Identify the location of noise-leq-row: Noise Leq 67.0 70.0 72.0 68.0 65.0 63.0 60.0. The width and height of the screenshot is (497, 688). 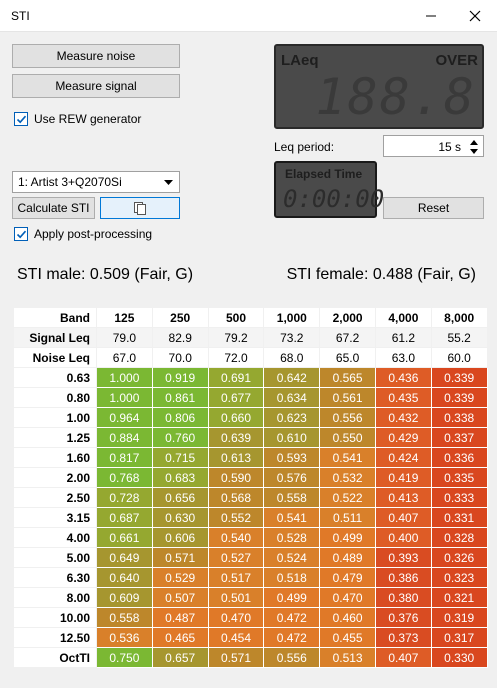
(250, 357).